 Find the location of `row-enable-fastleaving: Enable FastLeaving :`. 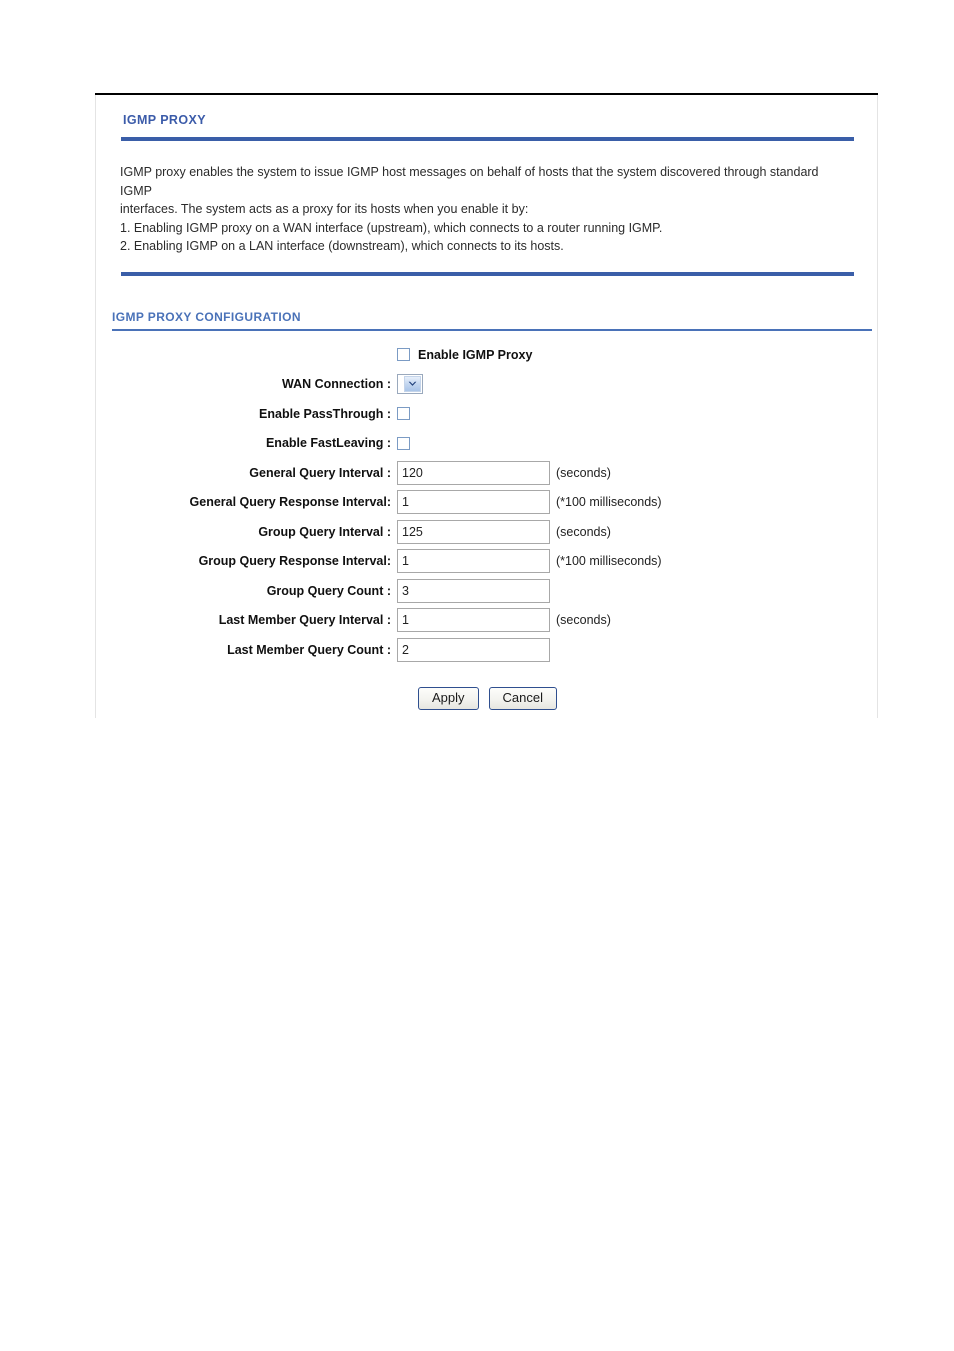

row-enable-fastleaving: Enable FastLeaving : is located at coordinates (487, 444).